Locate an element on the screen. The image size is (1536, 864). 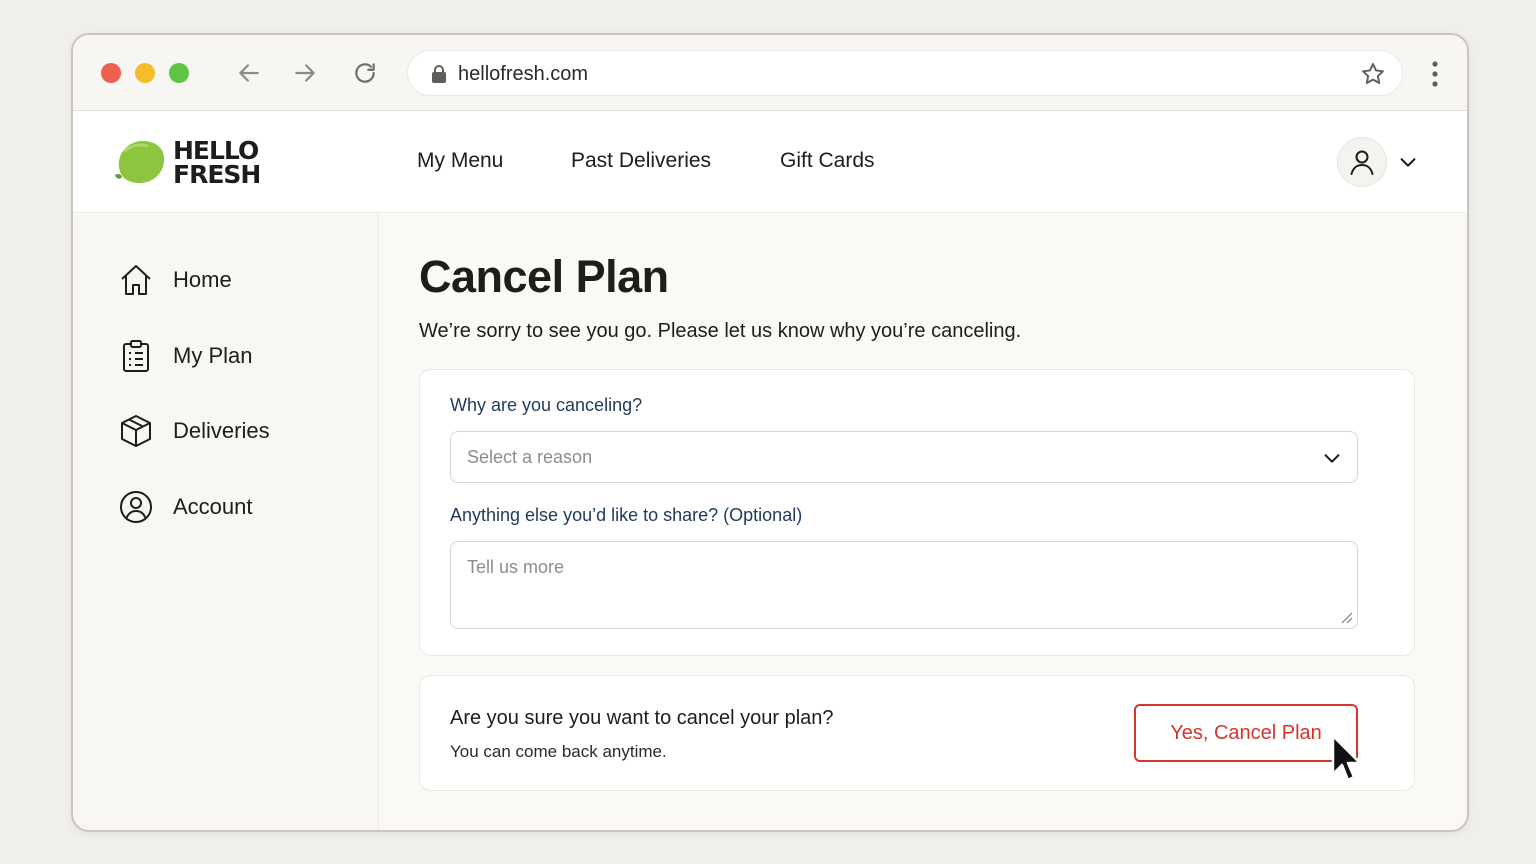
mouse-pointer-icon is located at coordinates (1346, 758).